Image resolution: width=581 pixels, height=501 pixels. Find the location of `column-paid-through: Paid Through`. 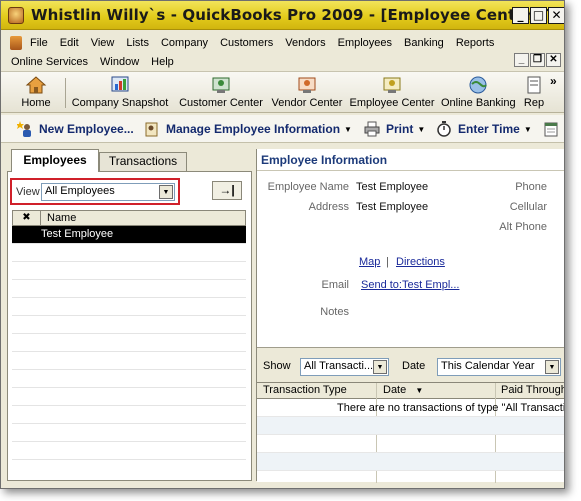

column-paid-through: Paid Through is located at coordinates (532, 390).